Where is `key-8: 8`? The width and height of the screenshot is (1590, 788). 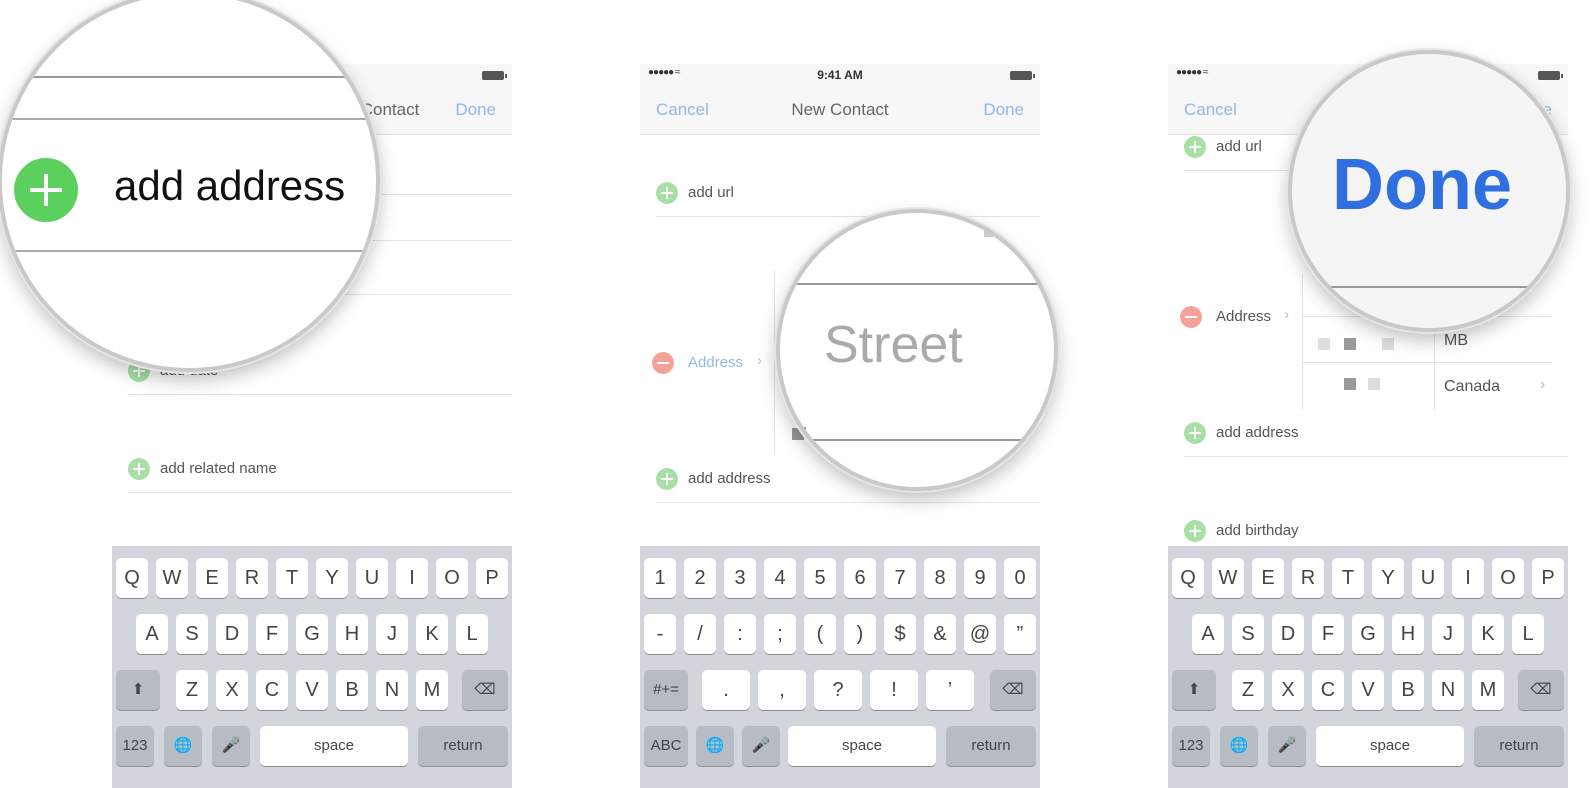 key-8: 8 is located at coordinates (940, 578).